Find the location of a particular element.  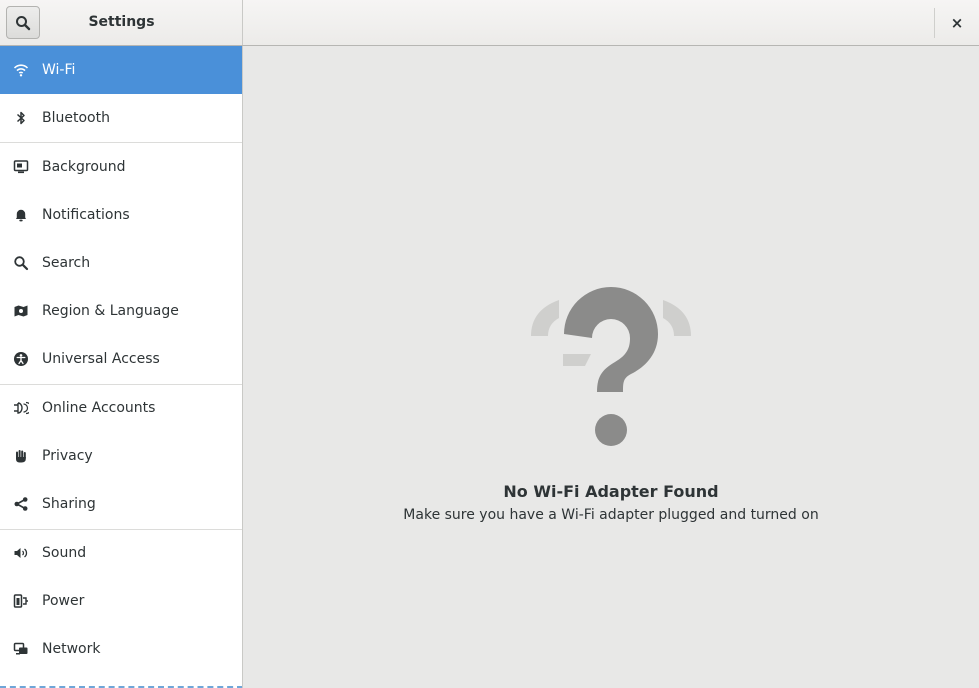

header-left: Settings is located at coordinates (121, 22).